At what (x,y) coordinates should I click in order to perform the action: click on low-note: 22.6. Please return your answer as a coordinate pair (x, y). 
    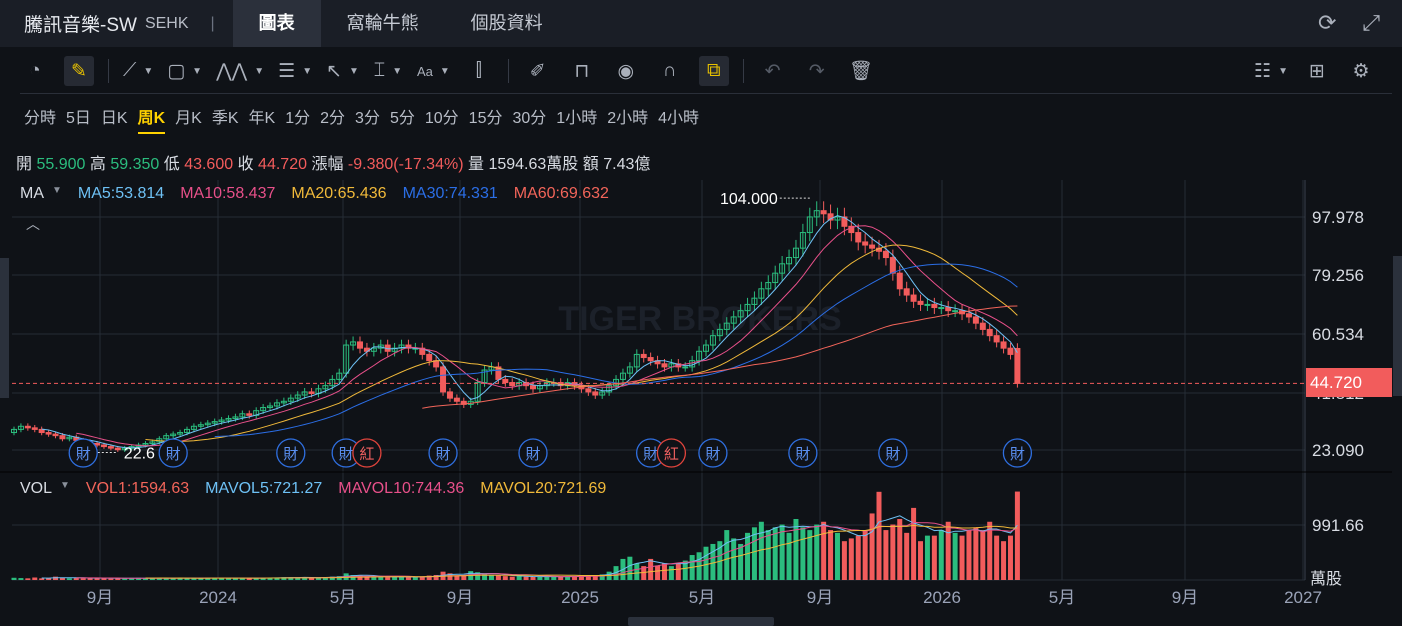
    Looking at the image, I should click on (139, 454).